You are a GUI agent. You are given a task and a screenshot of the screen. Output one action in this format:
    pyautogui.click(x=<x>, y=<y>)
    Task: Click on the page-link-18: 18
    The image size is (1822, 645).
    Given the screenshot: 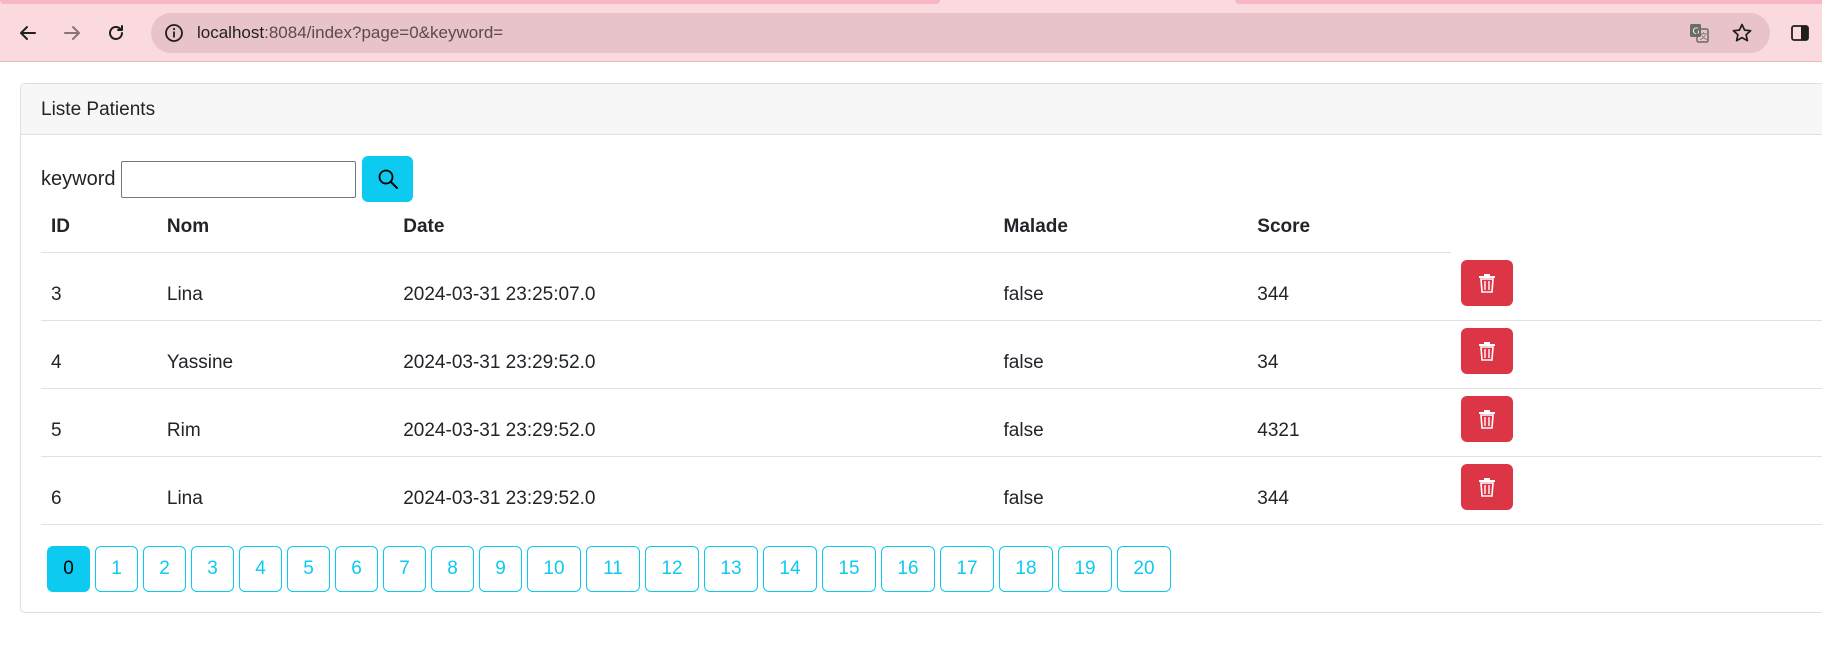 What is the action you would take?
    pyautogui.click(x=1026, y=569)
    